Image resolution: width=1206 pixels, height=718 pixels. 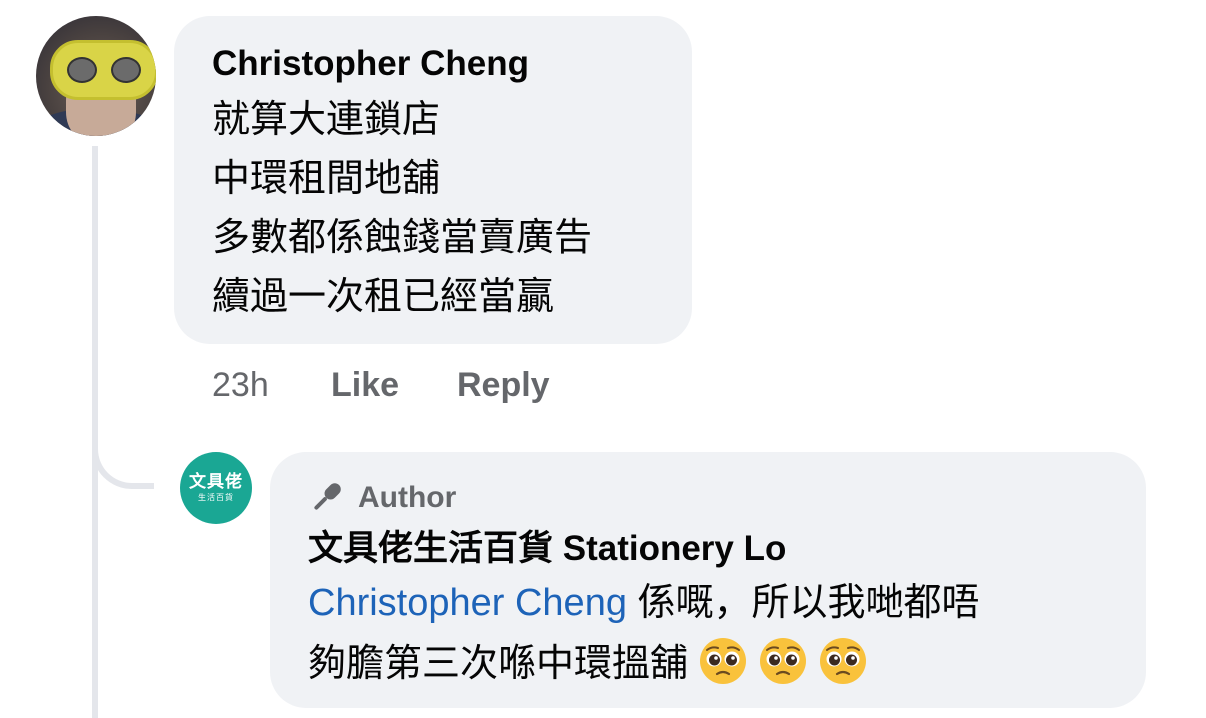 What do you see at coordinates (216, 481) in the screenshot?
I see `page-logo-text: 文具佬` at bounding box center [216, 481].